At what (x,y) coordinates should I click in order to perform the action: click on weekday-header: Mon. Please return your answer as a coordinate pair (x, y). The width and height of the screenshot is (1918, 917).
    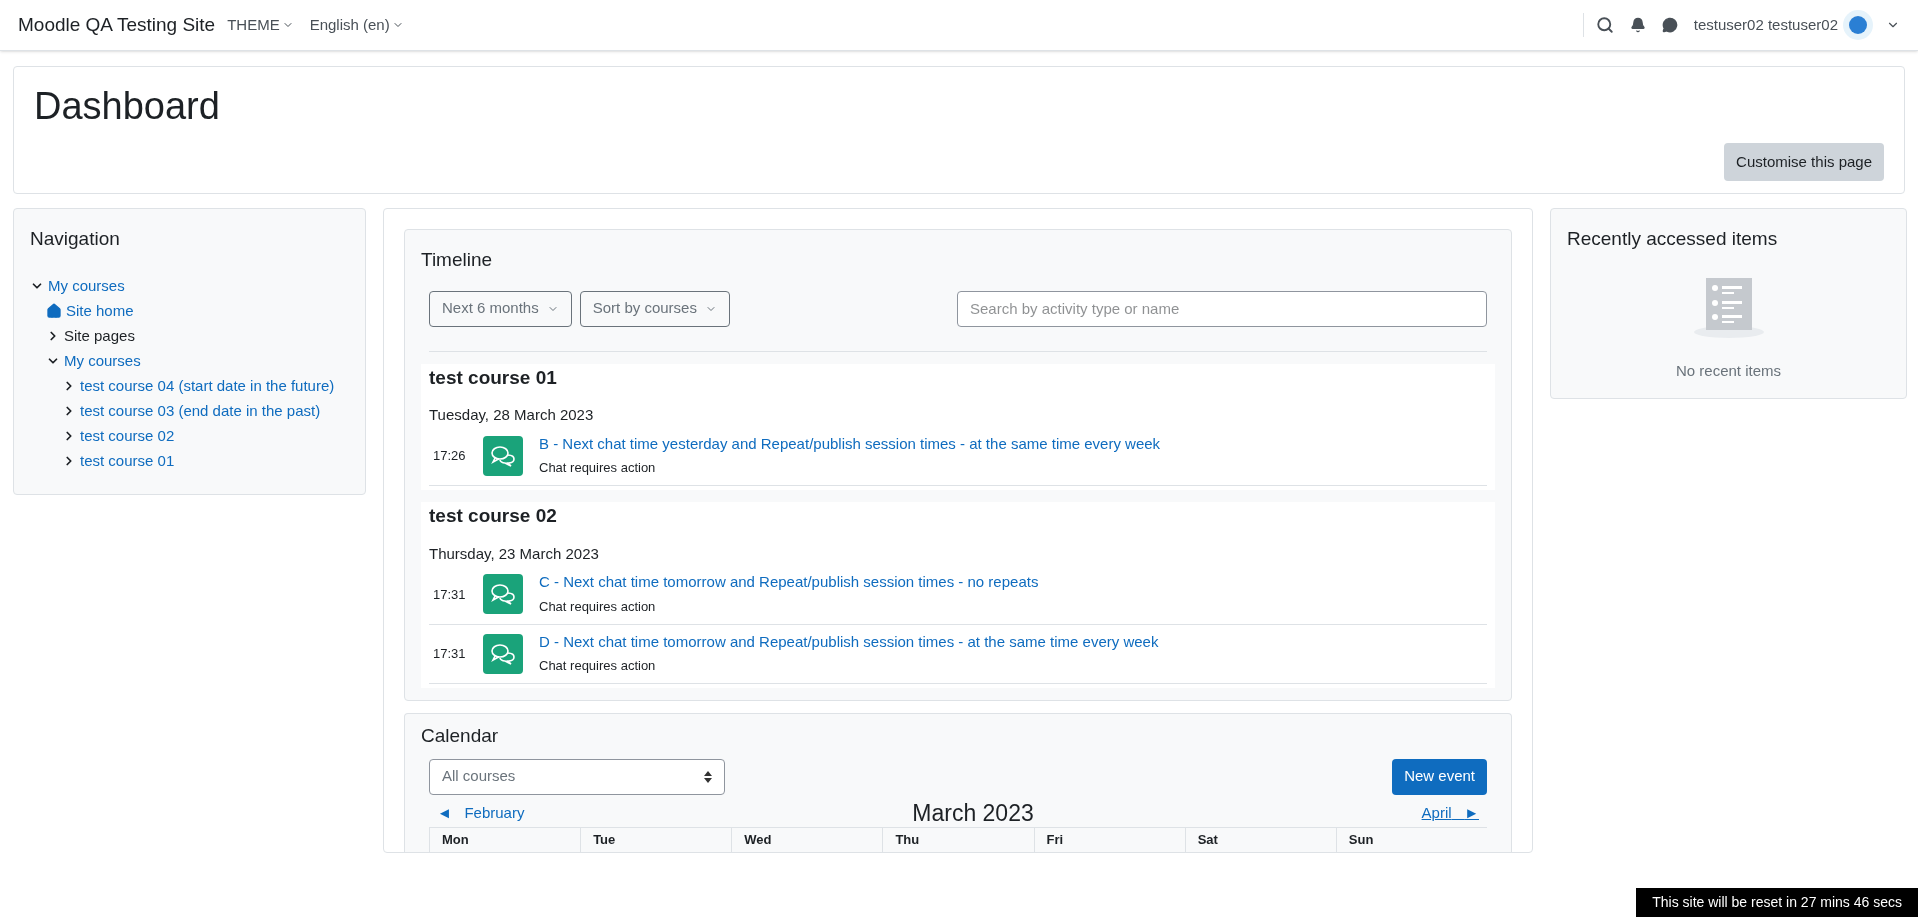
    Looking at the image, I should click on (505, 840).